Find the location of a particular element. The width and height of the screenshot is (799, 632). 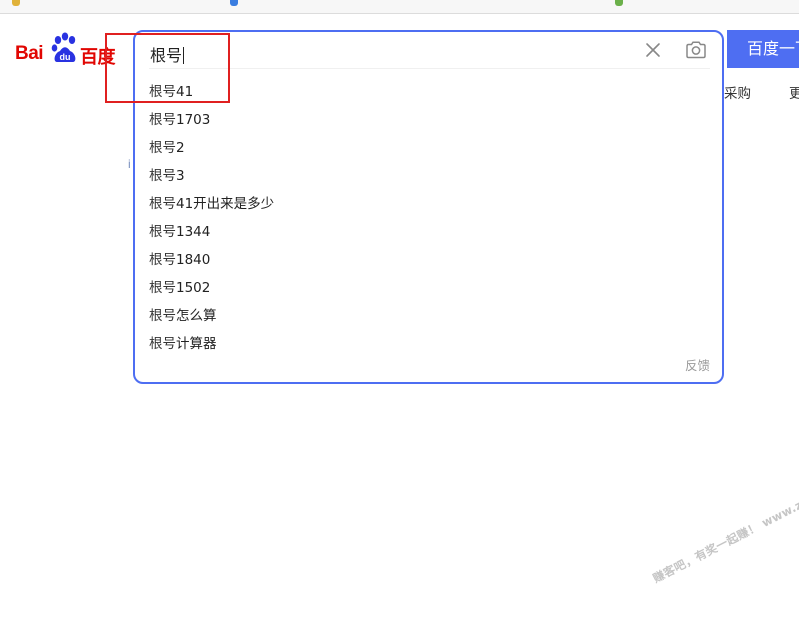

browser-bookmark-strip is located at coordinates (399, 7).